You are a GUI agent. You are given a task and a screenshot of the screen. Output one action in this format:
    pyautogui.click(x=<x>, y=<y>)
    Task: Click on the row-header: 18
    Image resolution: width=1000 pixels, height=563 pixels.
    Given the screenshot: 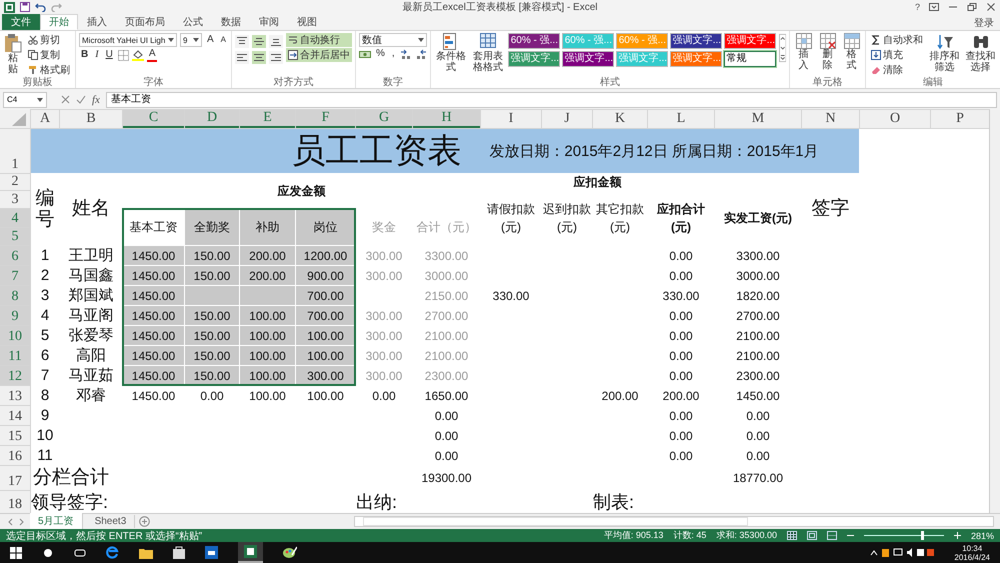 What is the action you would take?
    pyautogui.click(x=15, y=502)
    